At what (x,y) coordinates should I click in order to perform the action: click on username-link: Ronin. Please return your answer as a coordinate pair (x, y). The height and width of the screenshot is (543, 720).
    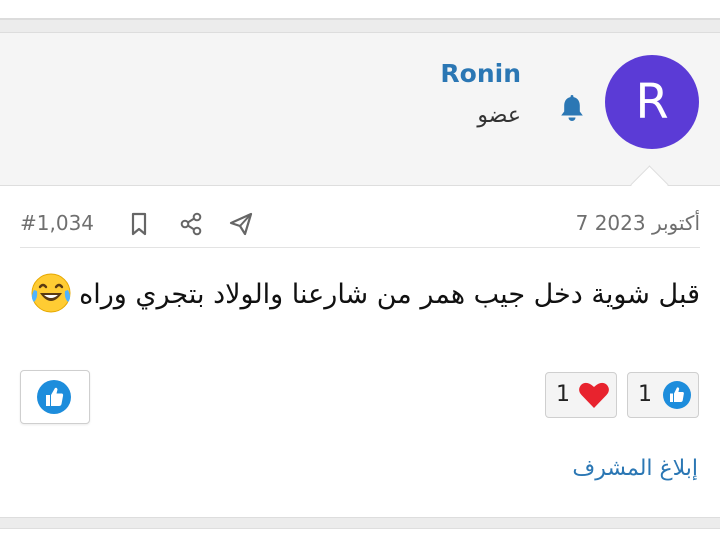
    Looking at the image, I should click on (480, 73).